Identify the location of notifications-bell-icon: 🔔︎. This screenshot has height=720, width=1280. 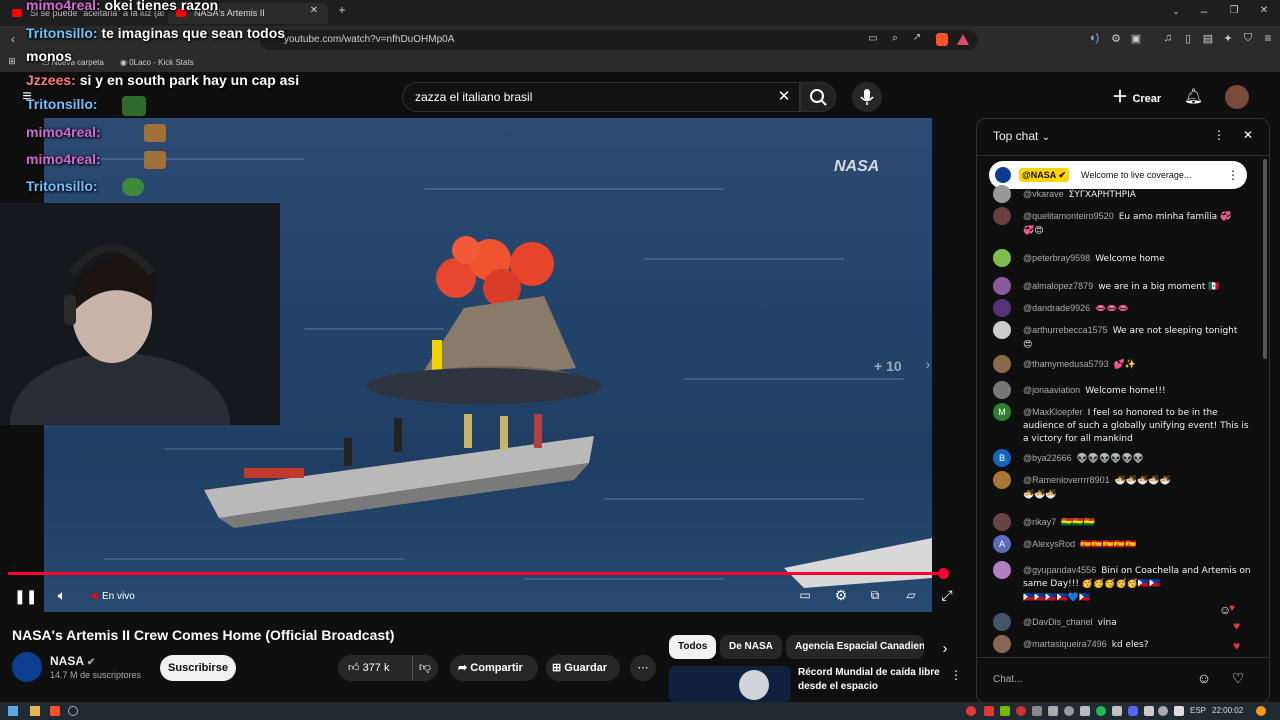
(1193, 96).